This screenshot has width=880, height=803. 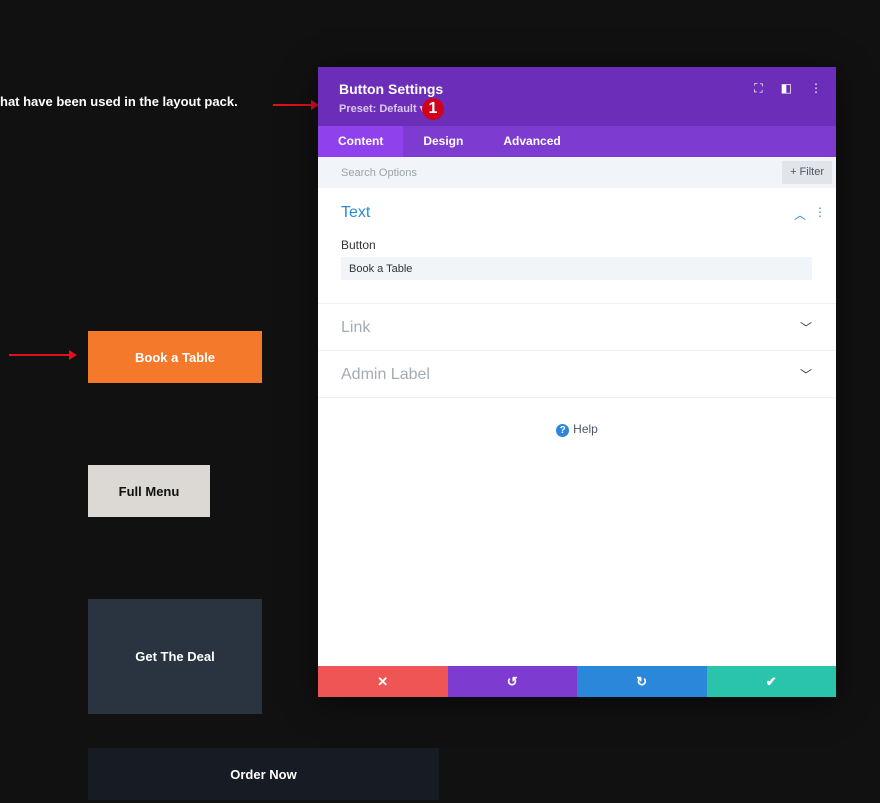 What do you see at coordinates (356, 327) in the screenshot?
I see `link-section-title: Link` at bounding box center [356, 327].